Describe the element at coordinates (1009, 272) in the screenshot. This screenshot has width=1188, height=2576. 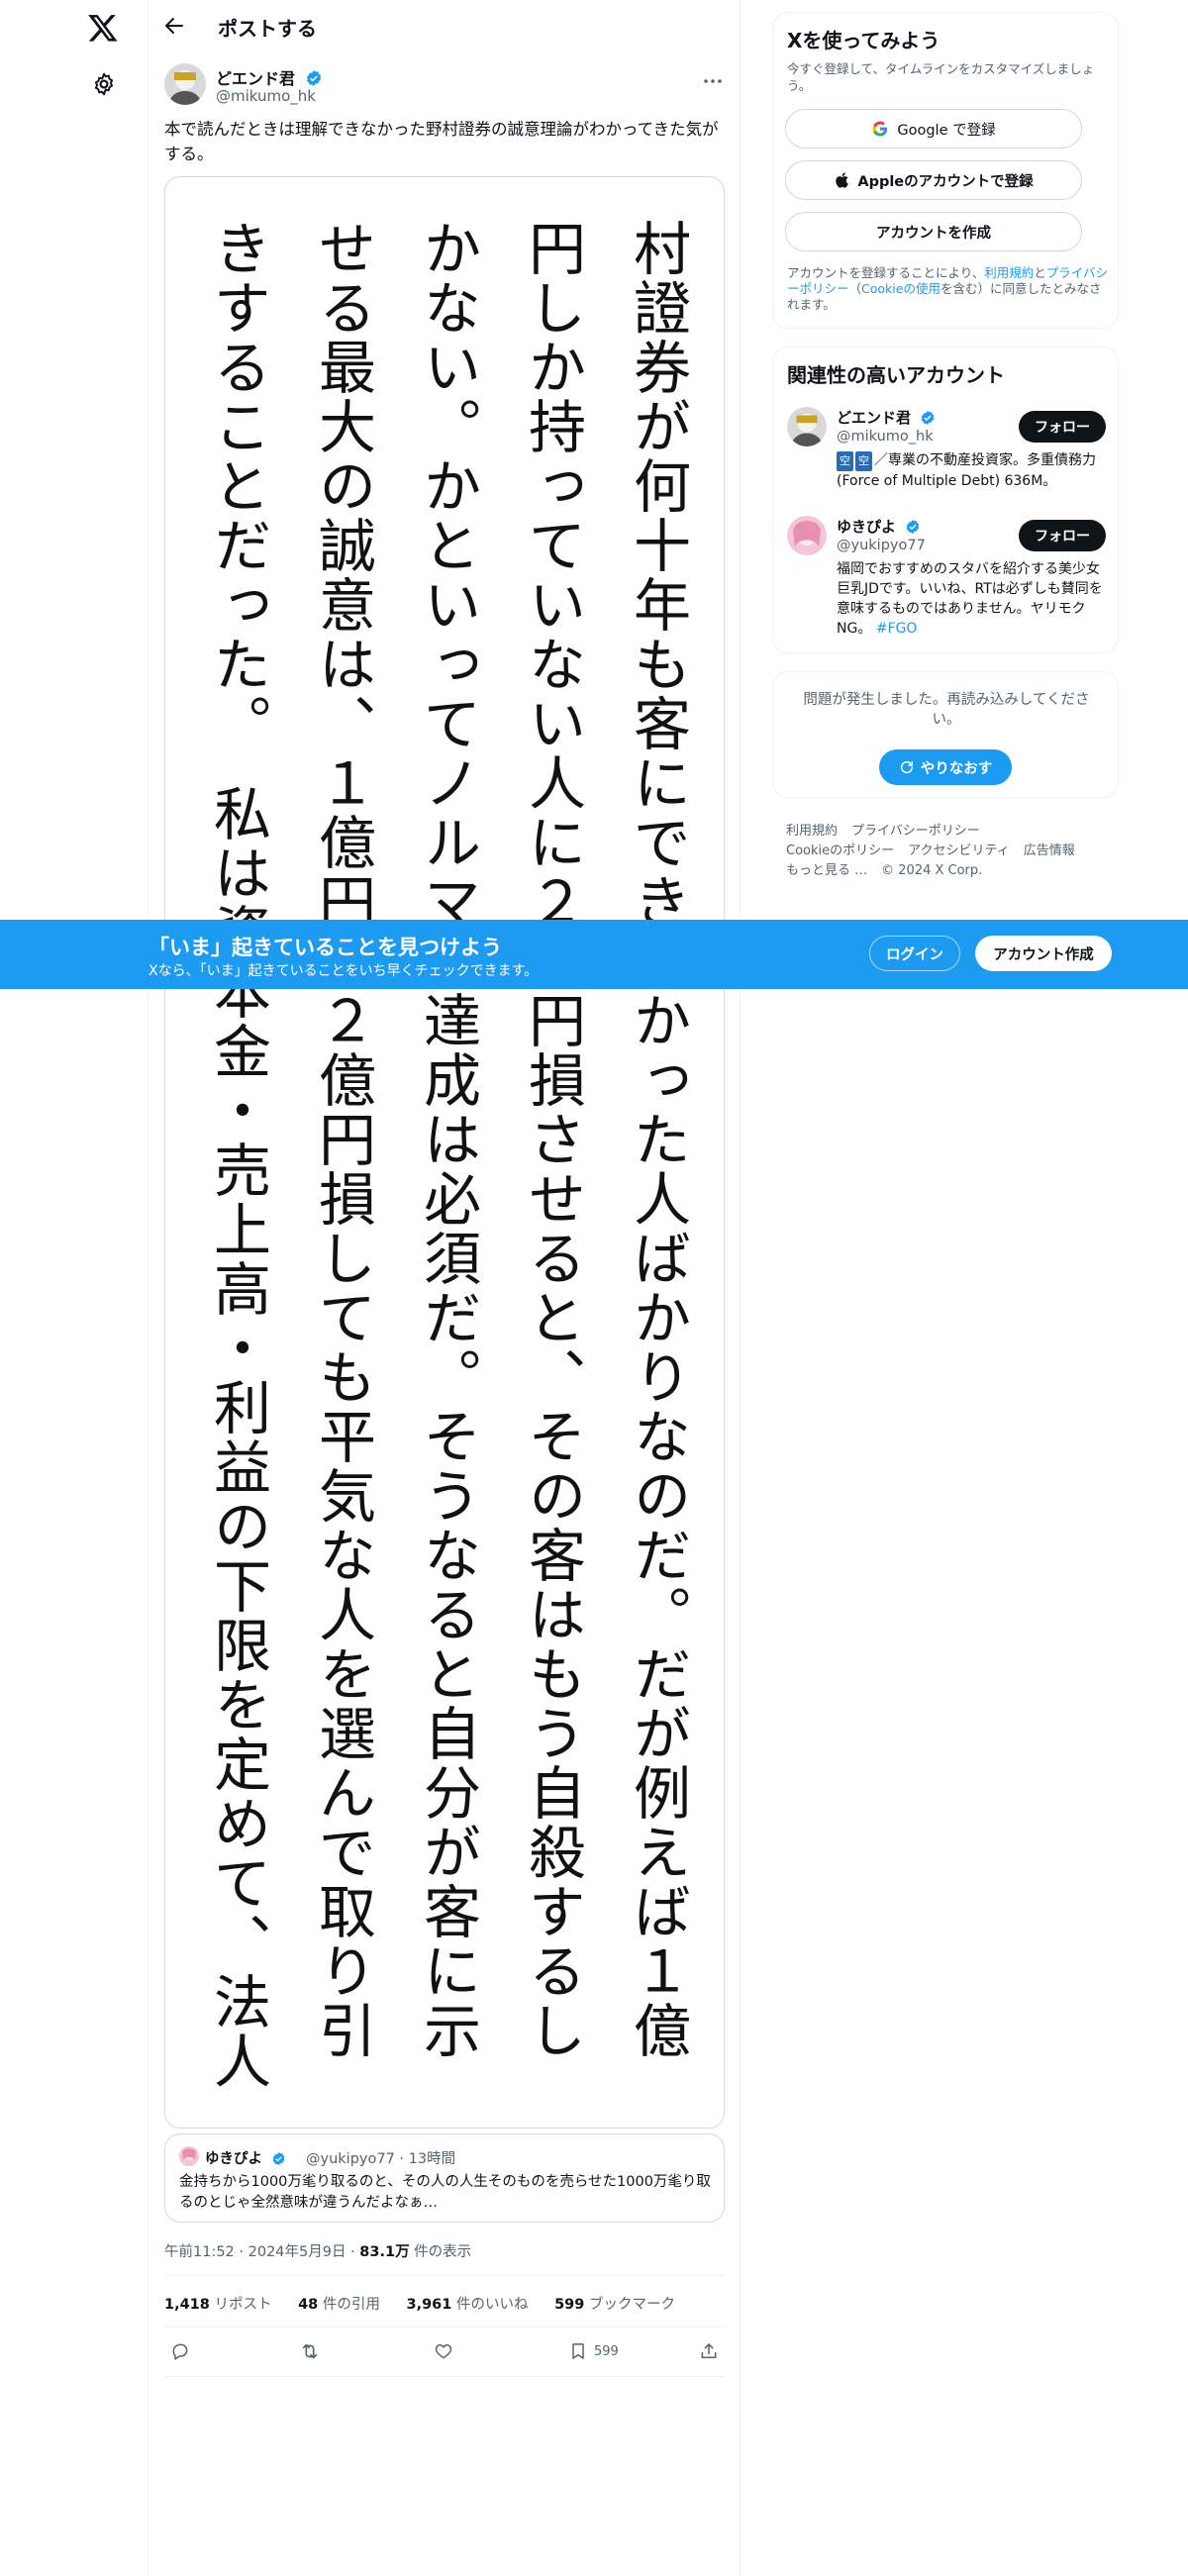
I see `terms-link: 利用規約` at that location.